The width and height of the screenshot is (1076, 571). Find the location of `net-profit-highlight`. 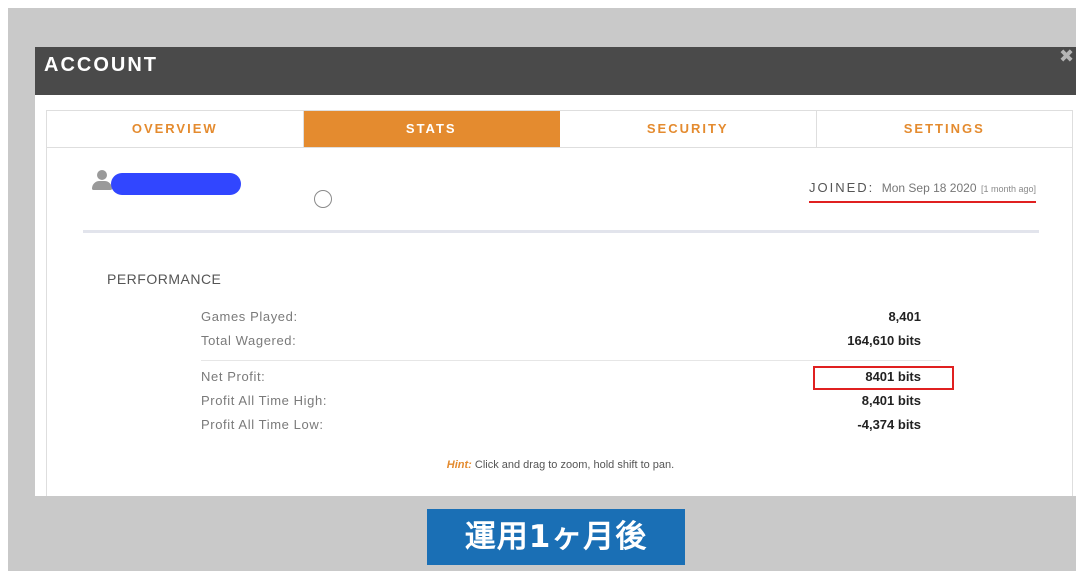

net-profit-highlight is located at coordinates (883, 378).